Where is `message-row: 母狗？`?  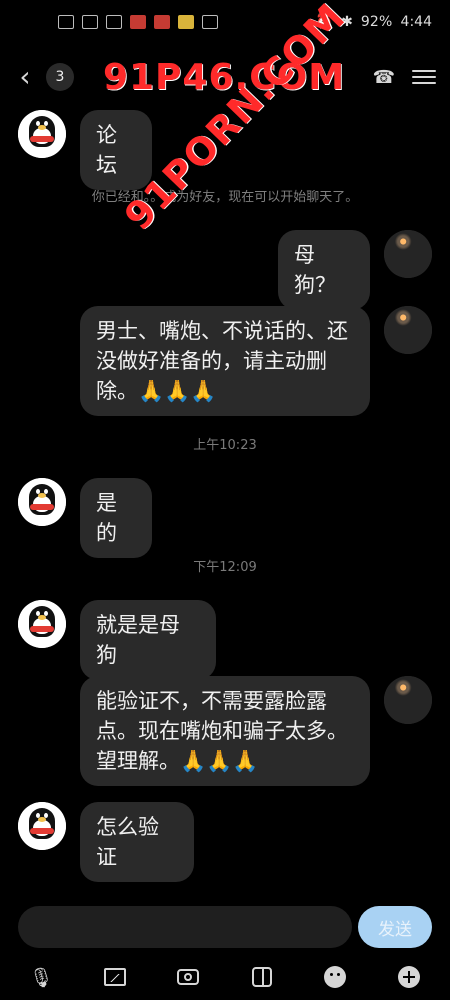 message-row: 母狗？ is located at coordinates (225, 270).